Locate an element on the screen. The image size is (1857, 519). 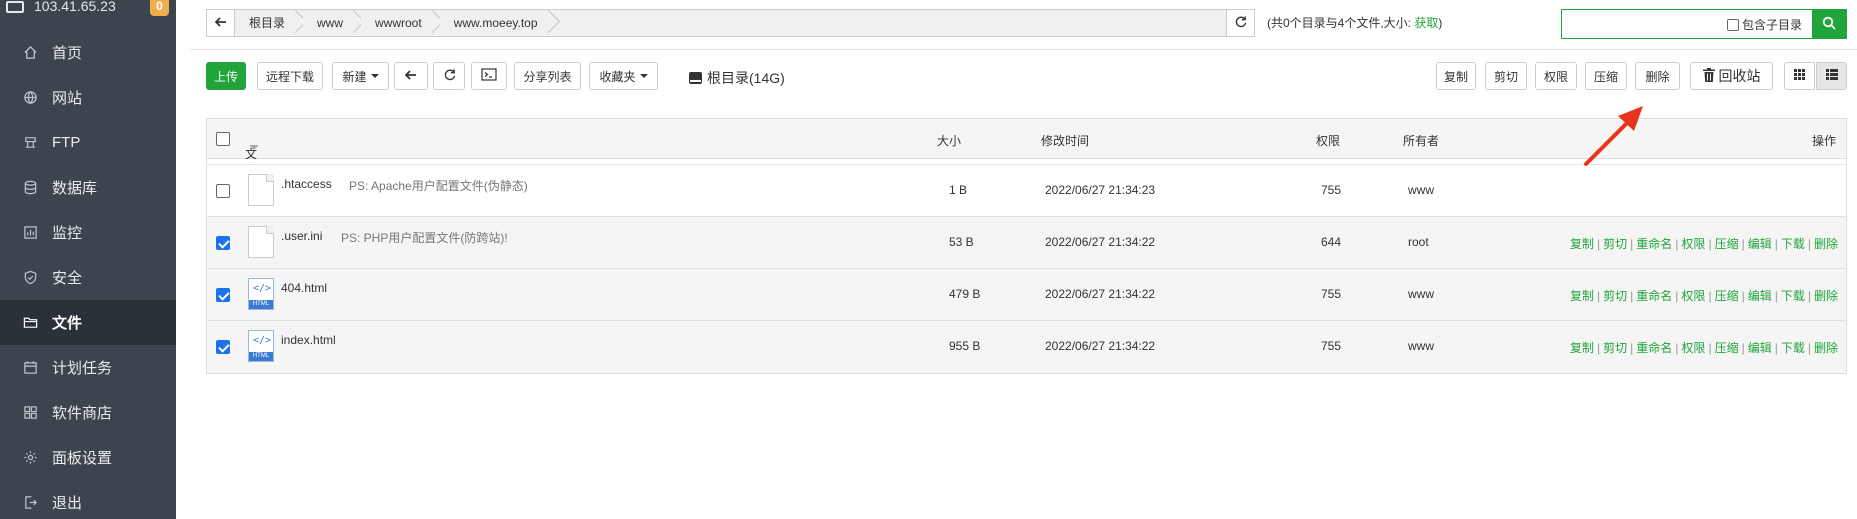
remote-download-button: 远程下载 is located at coordinates (290, 76).